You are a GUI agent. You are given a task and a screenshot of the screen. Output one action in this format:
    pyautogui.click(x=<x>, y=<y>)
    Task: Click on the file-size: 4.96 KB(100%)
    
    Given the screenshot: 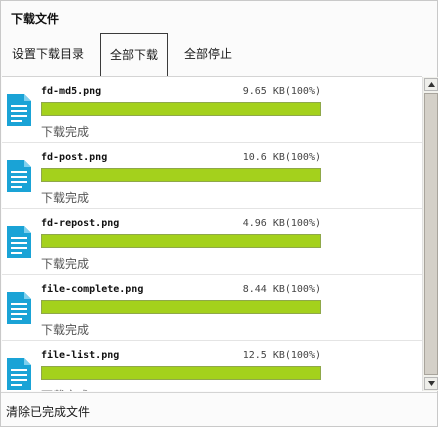 What is the action you would take?
    pyautogui.click(x=281, y=223)
    